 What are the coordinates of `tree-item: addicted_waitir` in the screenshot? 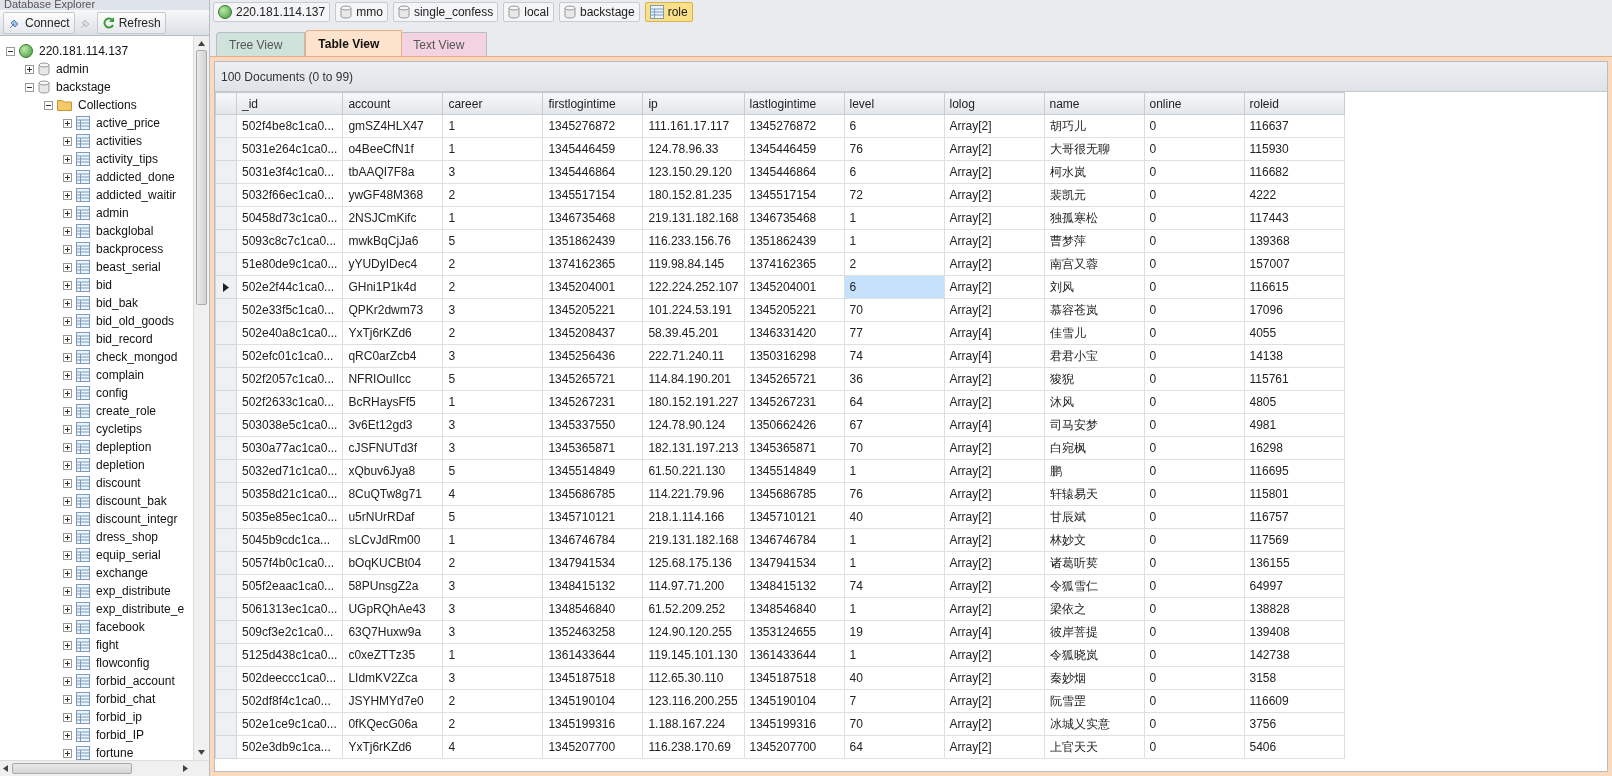 It's located at (136, 195).